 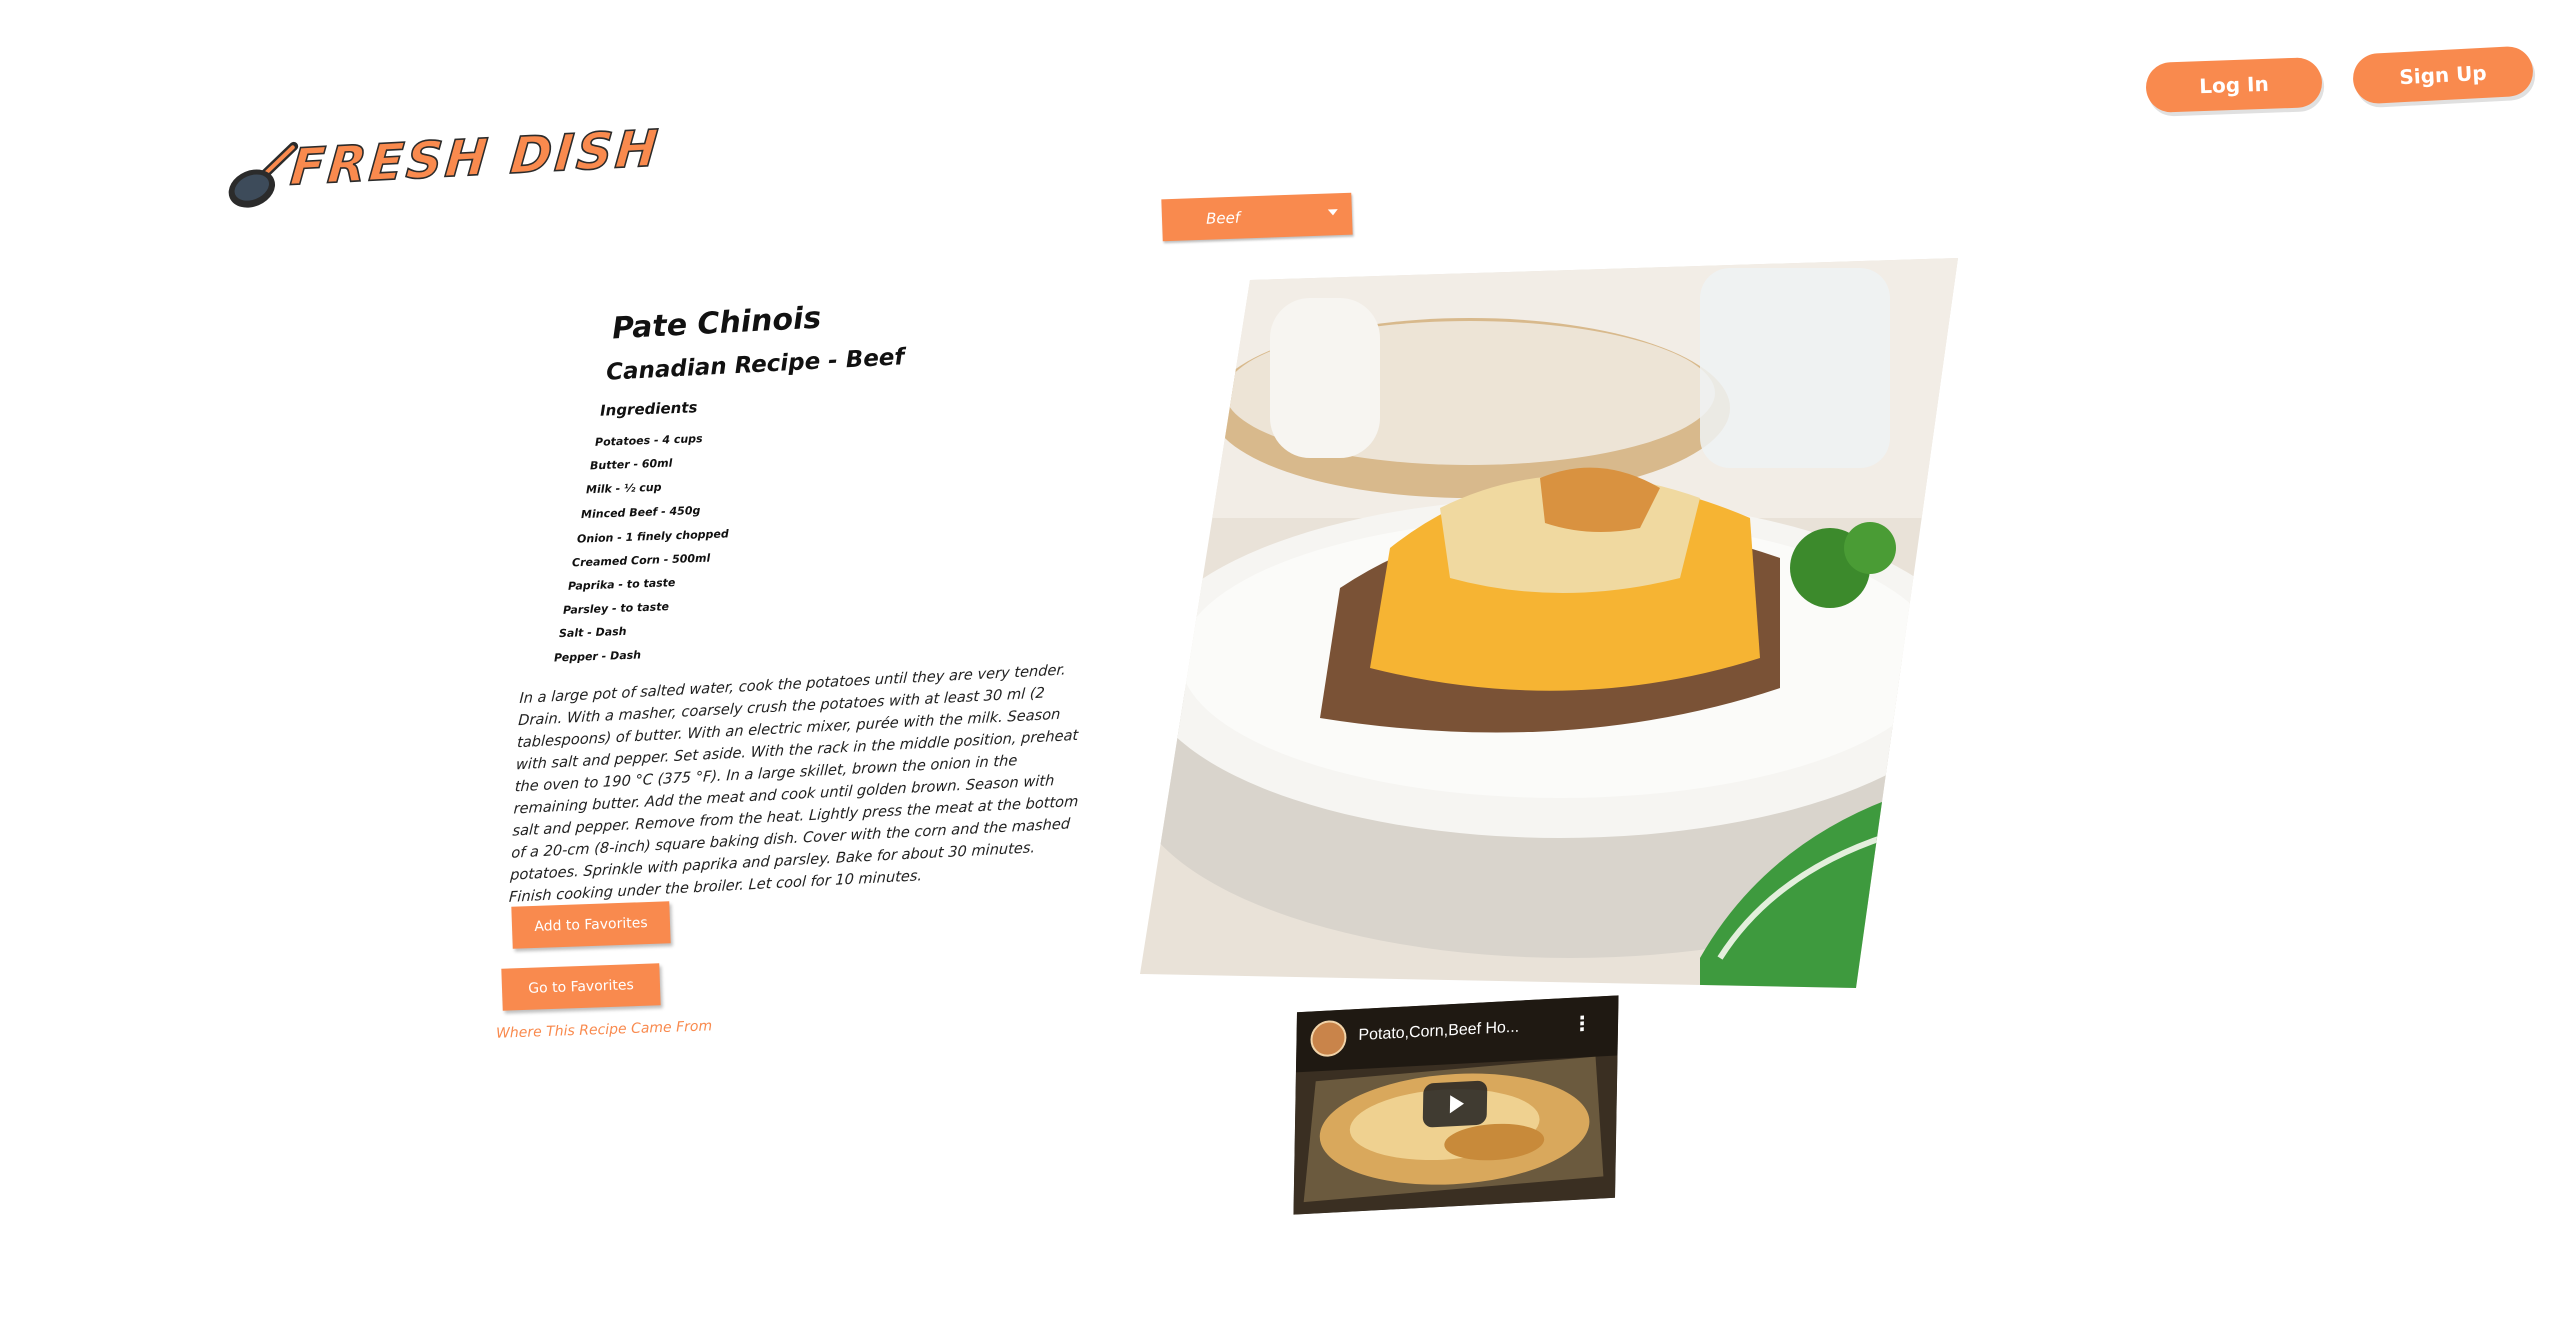 I want to click on ingredient-item: Parsley - to taste, so click(x=616, y=608).